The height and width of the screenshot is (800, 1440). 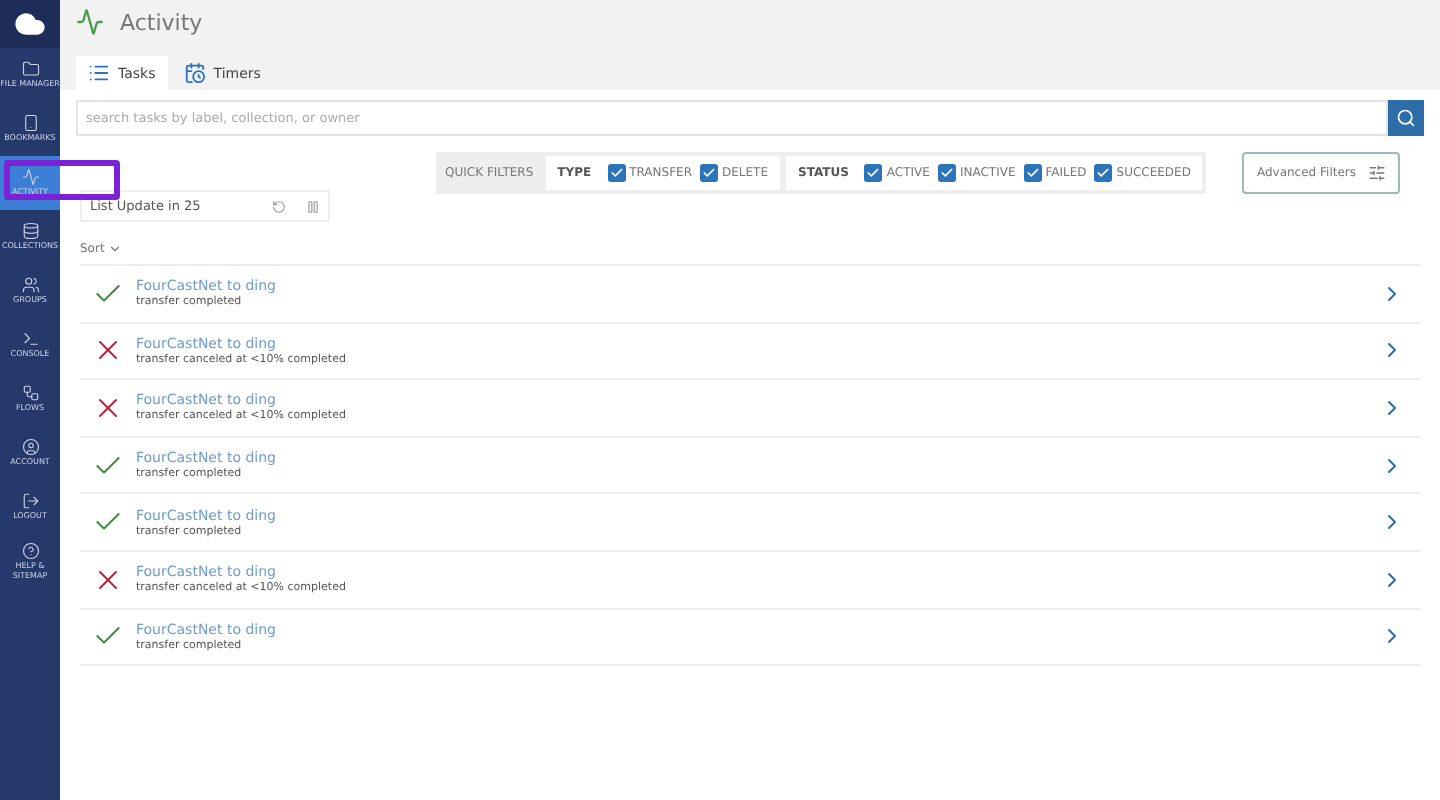 What do you see at coordinates (194, 73) in the screenshot?
I see `calendar-icon` at bounding box center [194, 73].